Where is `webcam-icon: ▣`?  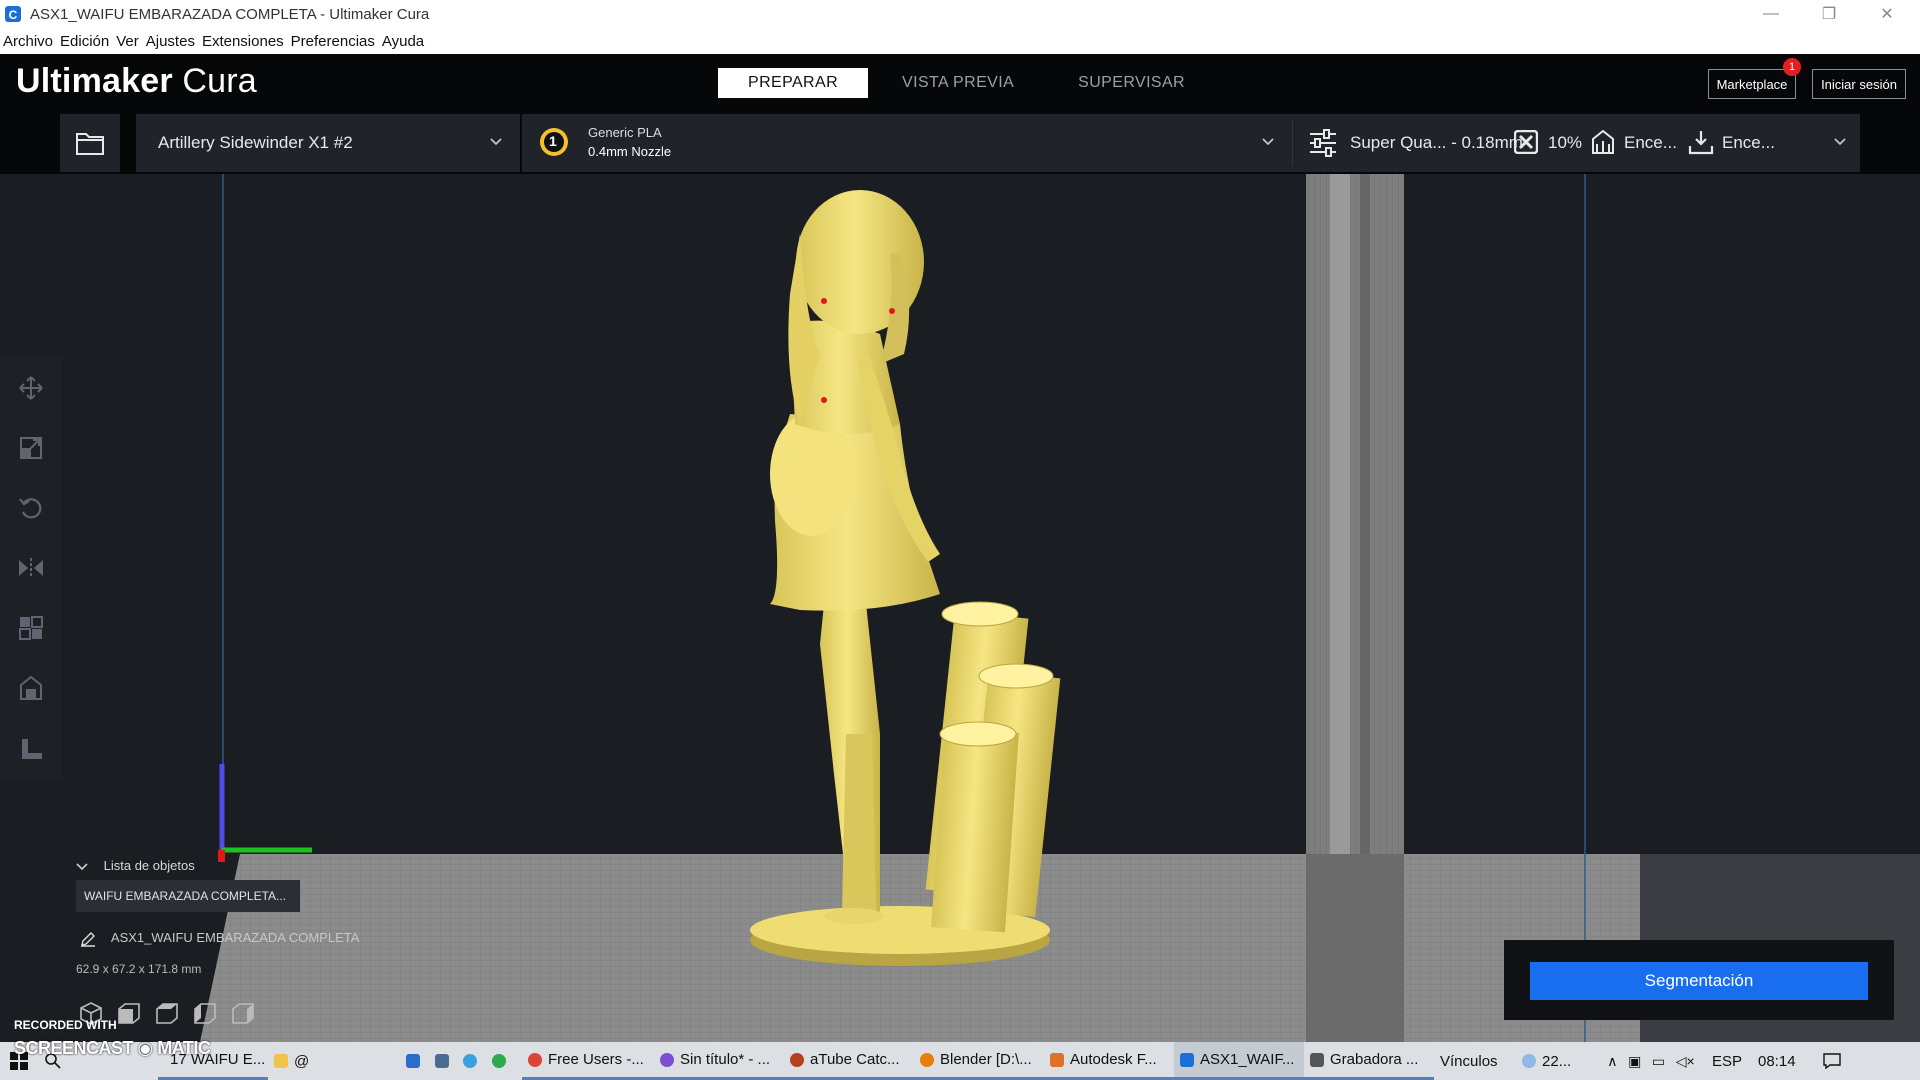 webcam-icon: ▣ is located at coordinates (1634, 1061).